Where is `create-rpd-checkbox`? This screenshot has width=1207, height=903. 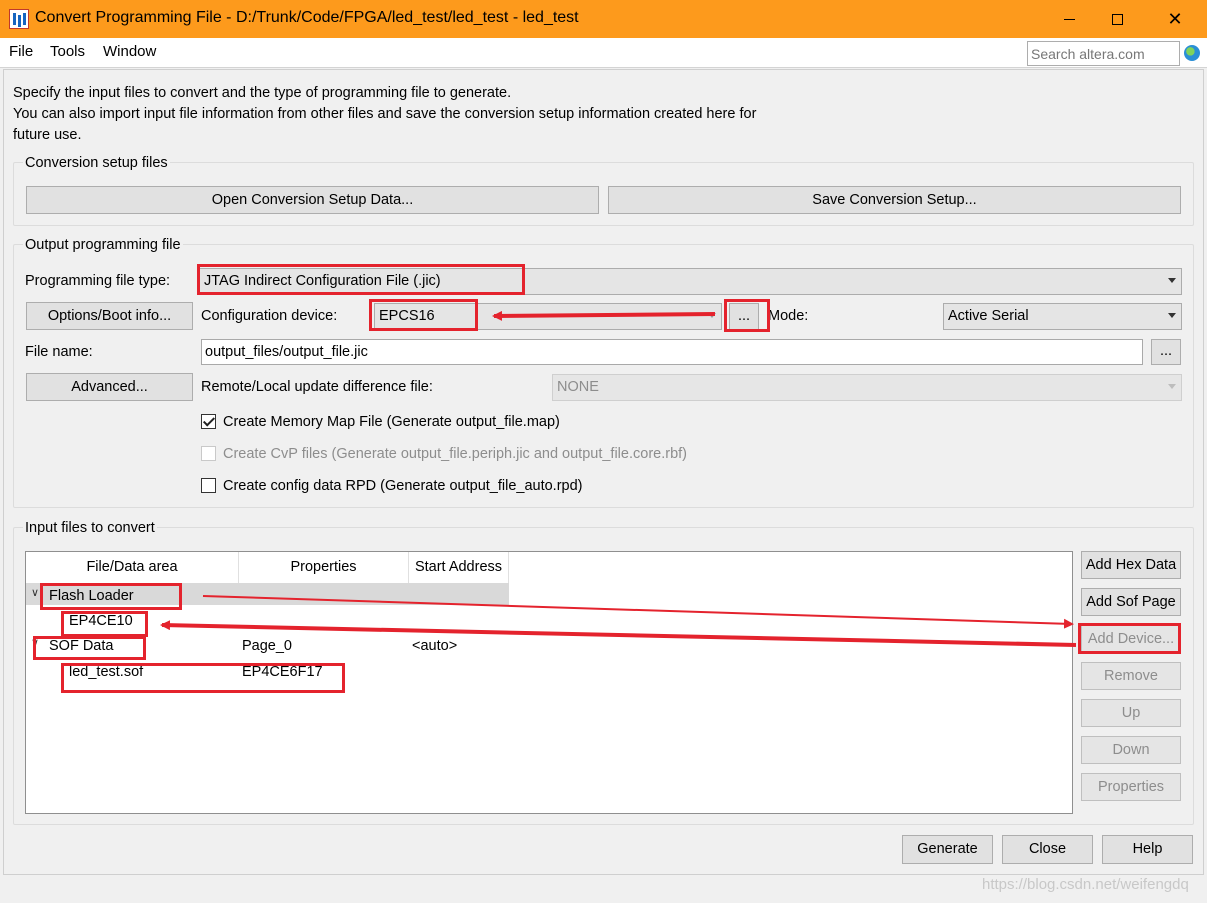
create-rpd-checkbox is located at coordinates (208, 485).